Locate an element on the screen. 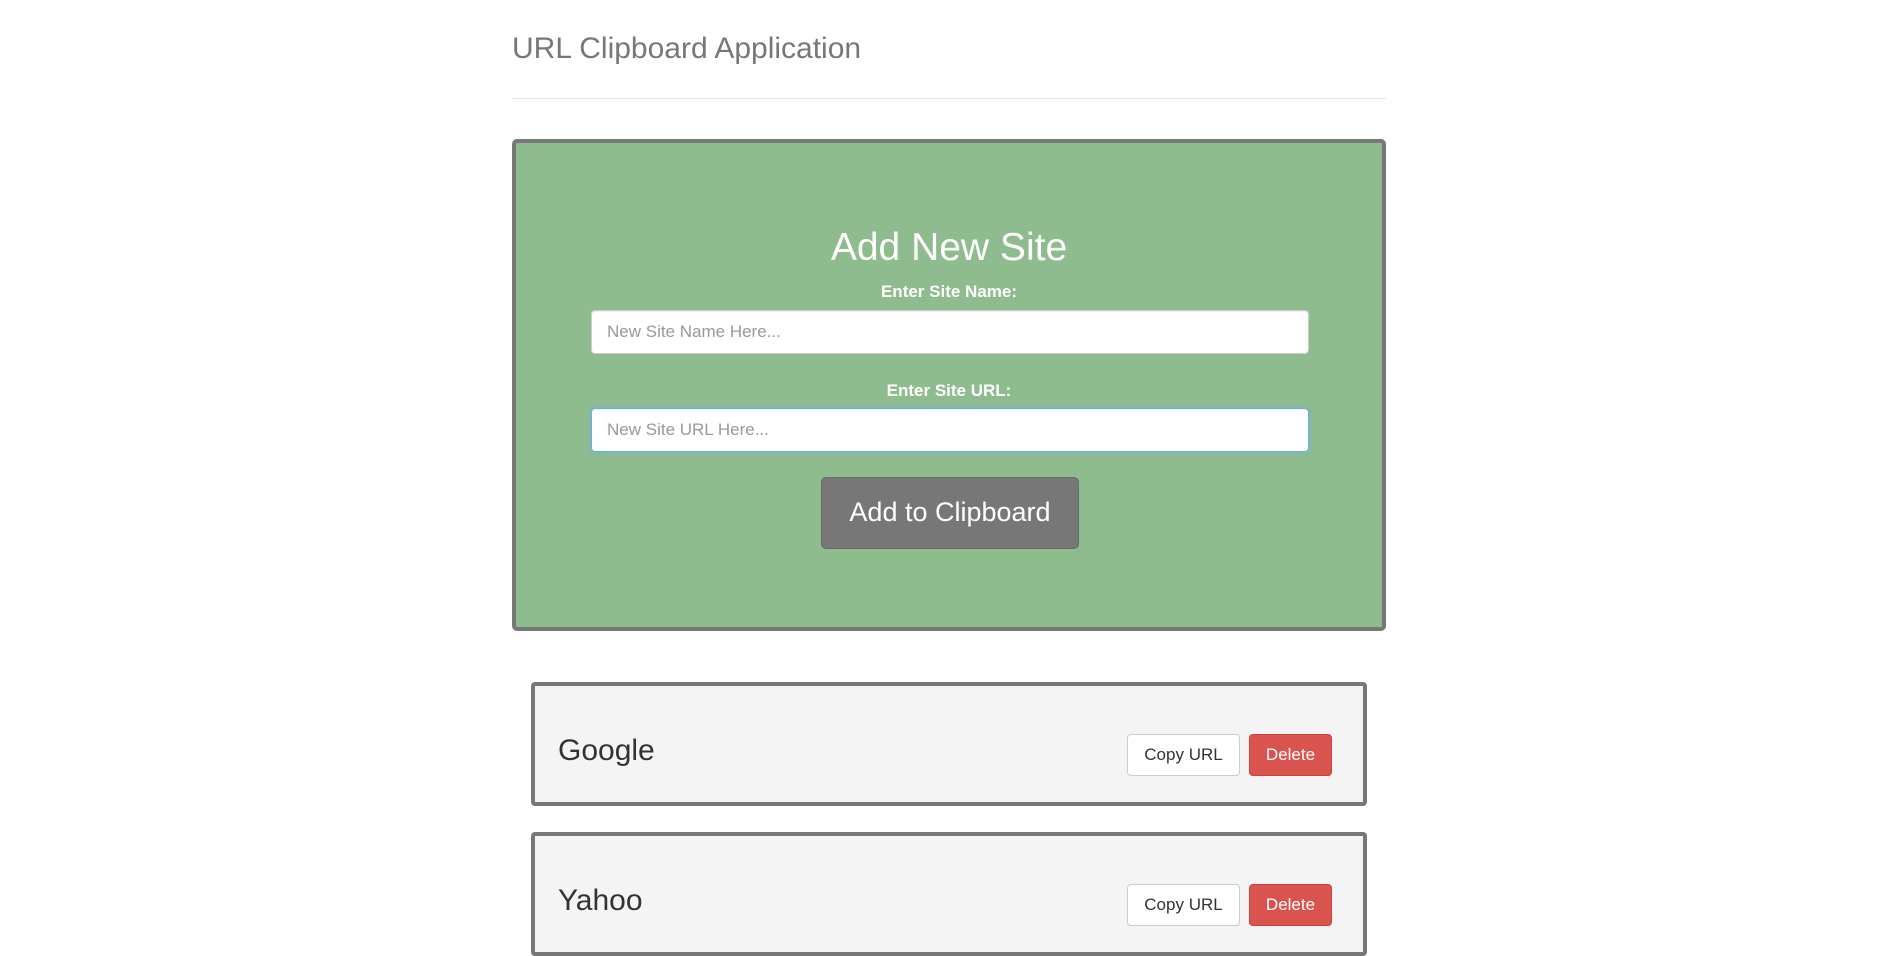 The width and height of the screenshot is (1900, 956). site-url-input is located at coordinates (950, 430).